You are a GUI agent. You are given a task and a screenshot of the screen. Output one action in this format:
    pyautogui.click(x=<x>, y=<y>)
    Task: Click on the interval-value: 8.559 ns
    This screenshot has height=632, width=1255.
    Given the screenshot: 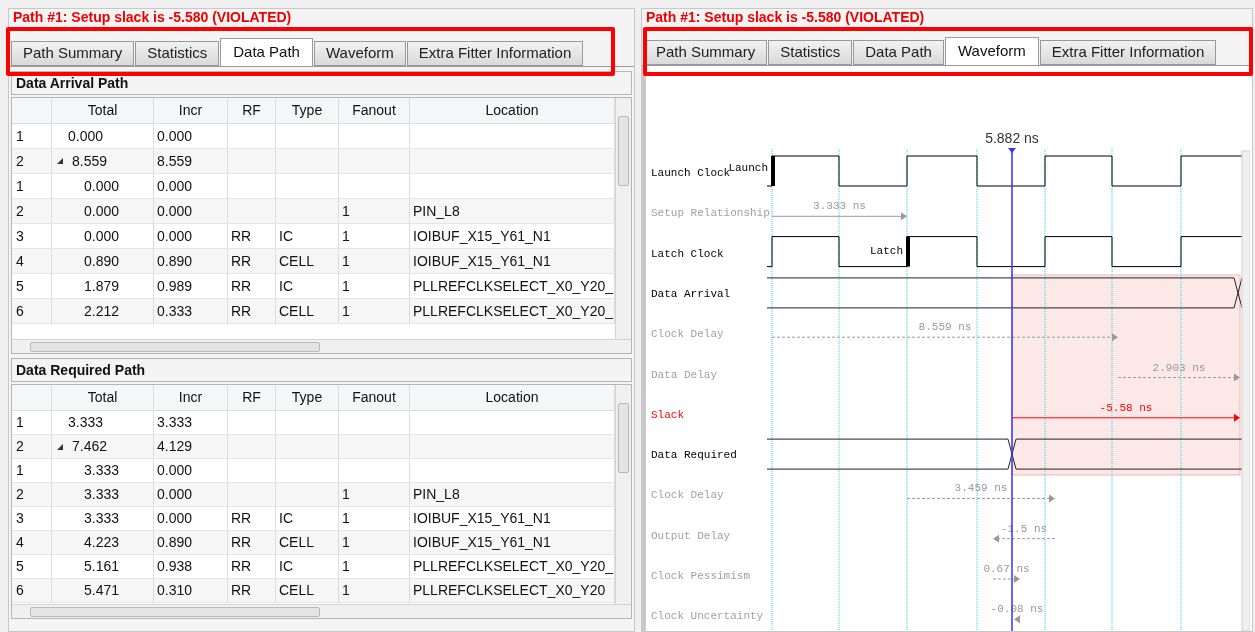 What is the action you would take?
    pyautogui.click(x=945, y=327)
    